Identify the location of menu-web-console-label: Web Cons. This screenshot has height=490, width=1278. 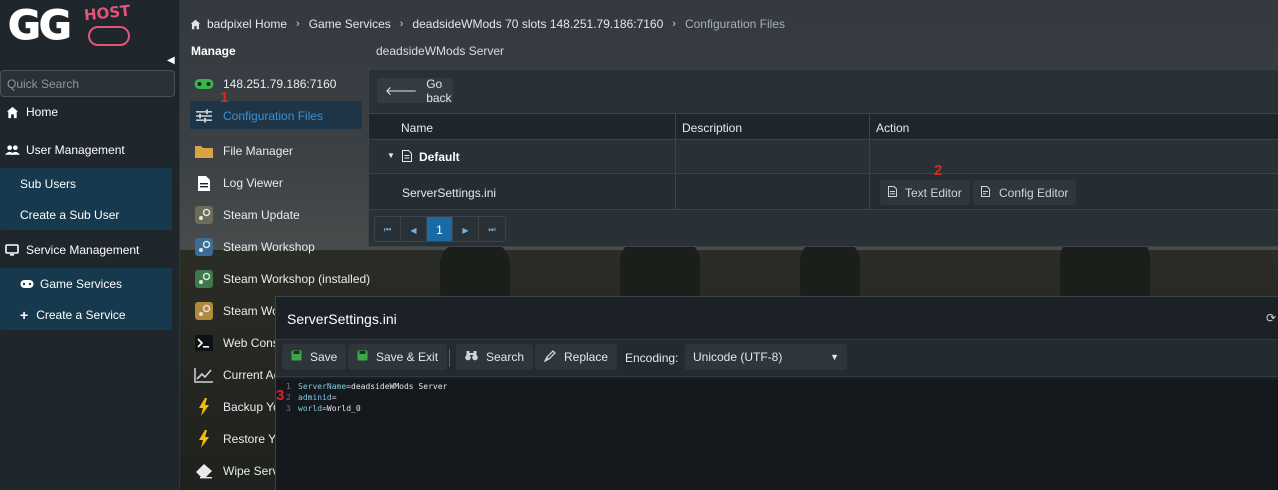
(251, 343).